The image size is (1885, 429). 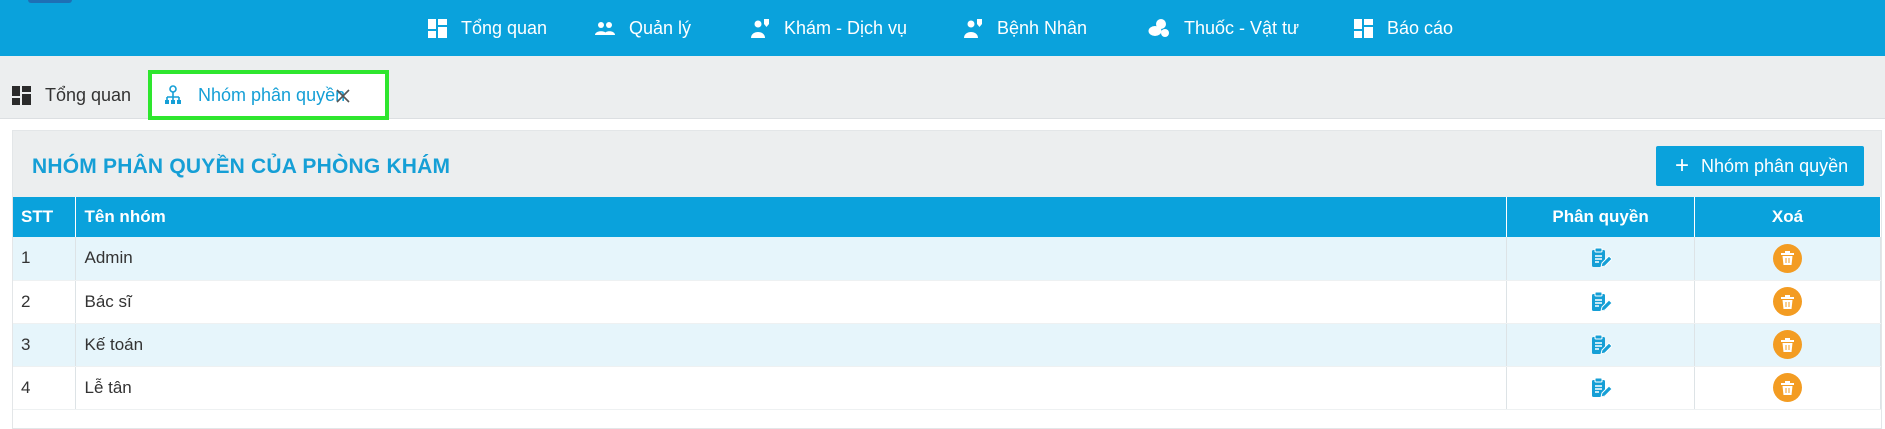 What do you see at coordinates (50, 1) in the screenshot?
I see `logo` at bounding box center [50, 1].